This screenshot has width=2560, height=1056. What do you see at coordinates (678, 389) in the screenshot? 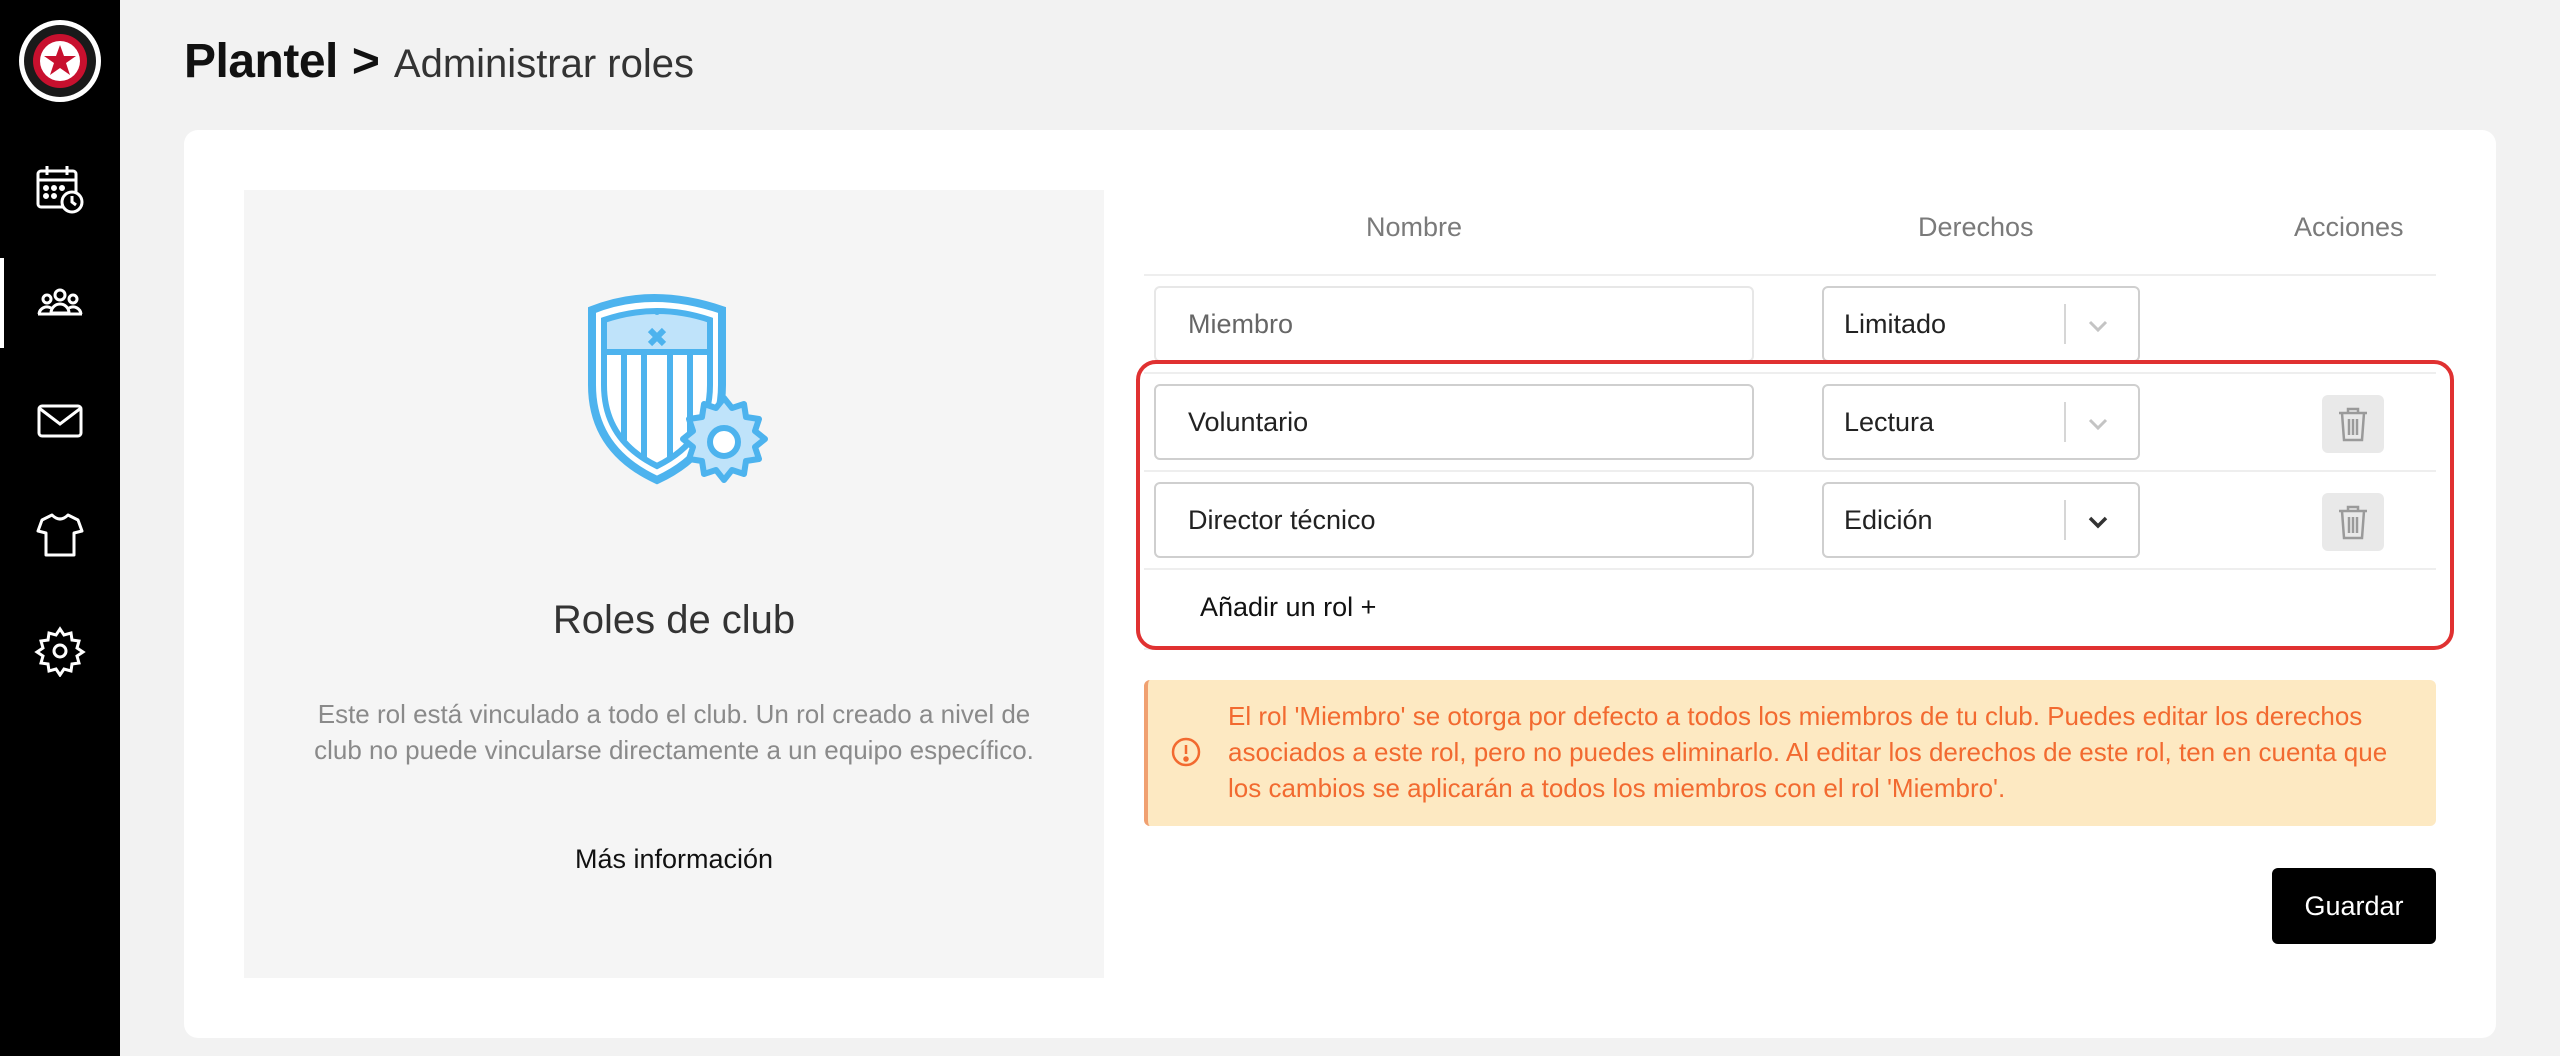
I see `shield-gear-icon` at bounding box center [678, 389].